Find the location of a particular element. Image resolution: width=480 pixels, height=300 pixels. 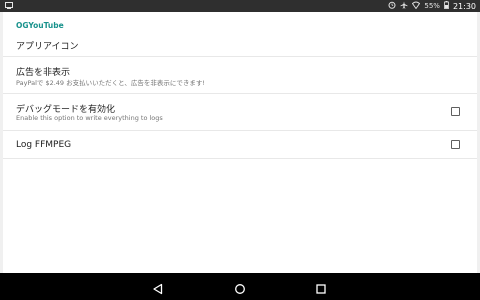

clock: 21:30 is located at coordinates (464, 6).